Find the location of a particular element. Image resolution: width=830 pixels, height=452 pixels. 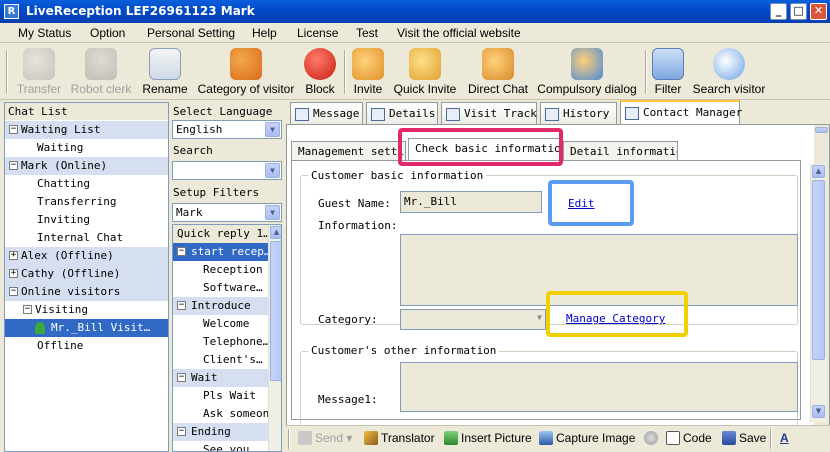

tab-history: History is located at coordinates (578, 113).